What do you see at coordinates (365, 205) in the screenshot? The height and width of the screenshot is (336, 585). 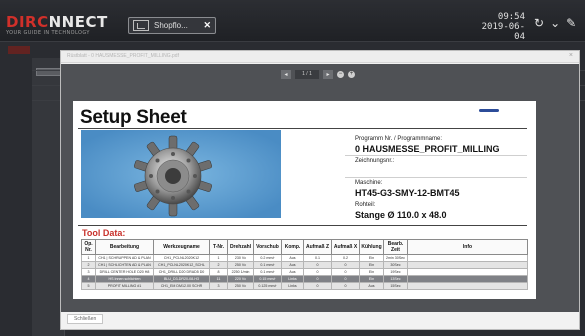 I see `raw-material-label: Rohteil:` at bounding box center [365, 205].